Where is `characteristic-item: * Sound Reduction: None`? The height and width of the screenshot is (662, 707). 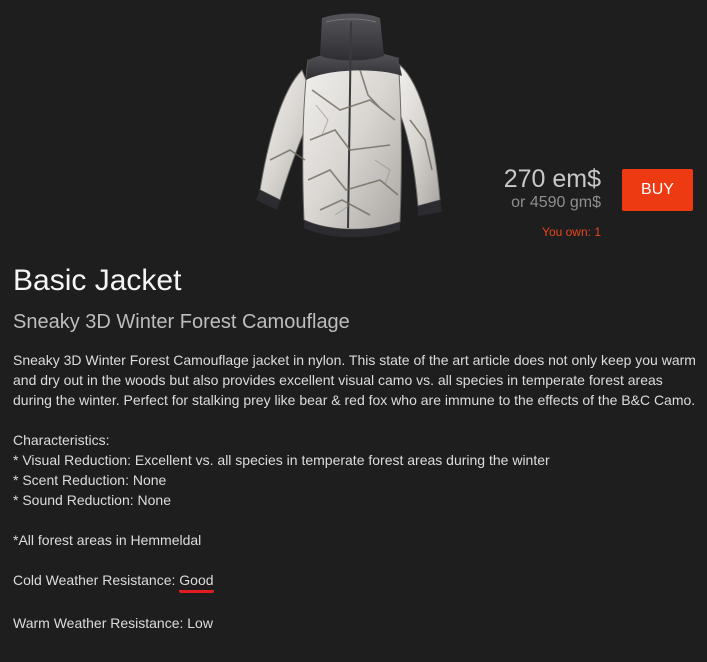
characteristic-item: * Sound Reduction: None is located at coordinates (92, 500).